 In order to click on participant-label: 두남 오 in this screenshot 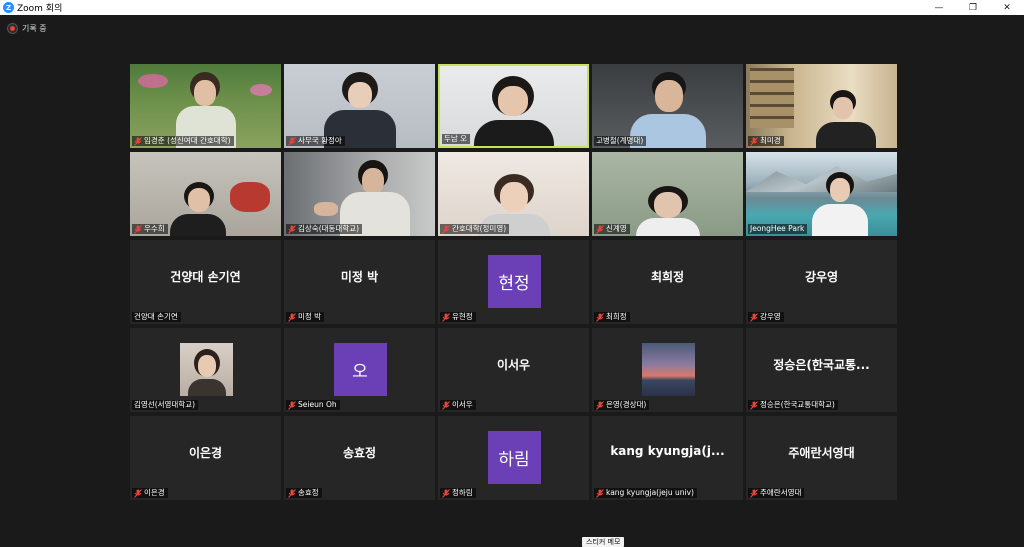, I will do `click(456, 139)`.